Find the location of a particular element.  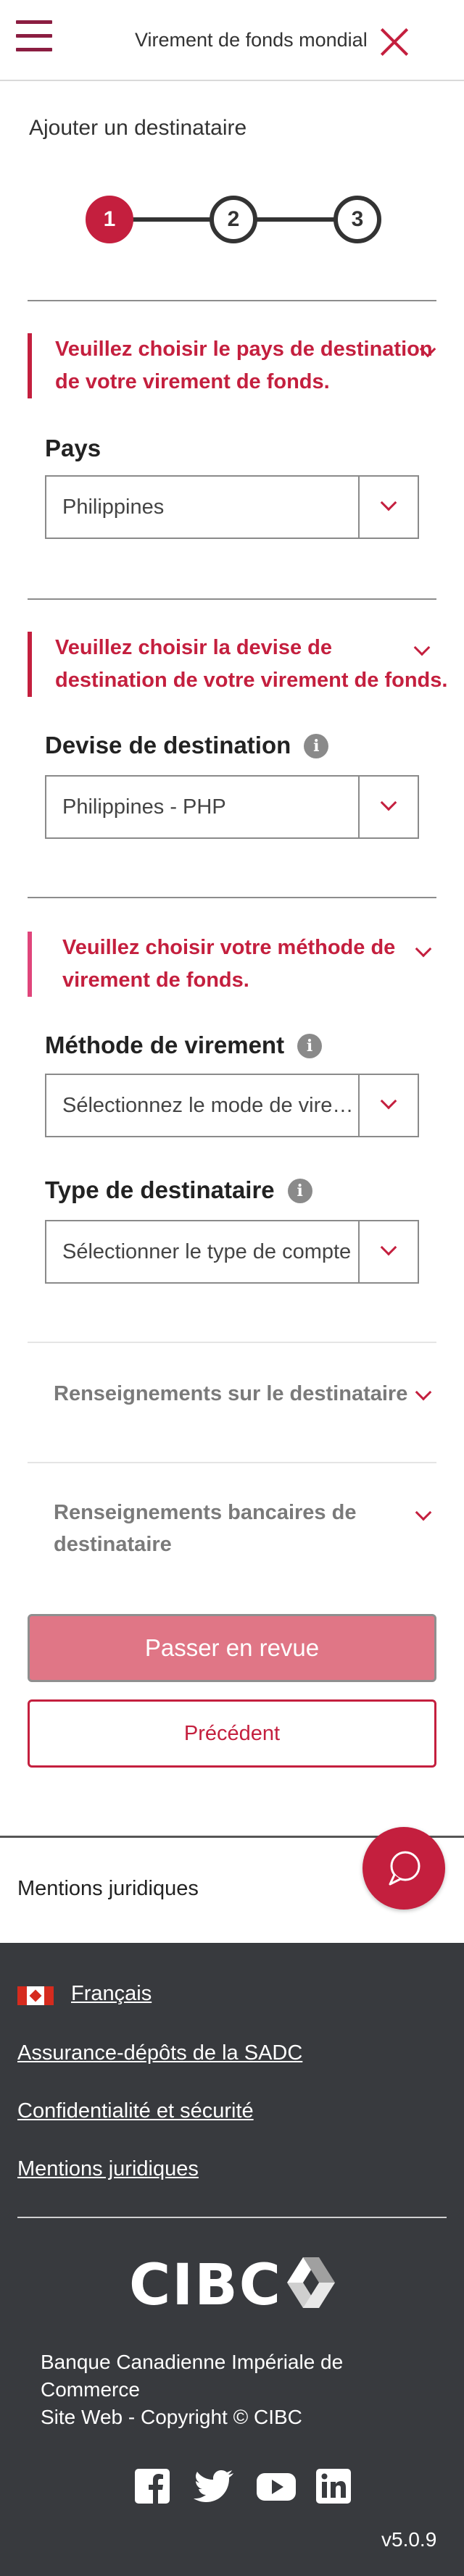

transfer-method-placeholder: Sélectionnez le mode de virement is located at coordinates (213, 1105).